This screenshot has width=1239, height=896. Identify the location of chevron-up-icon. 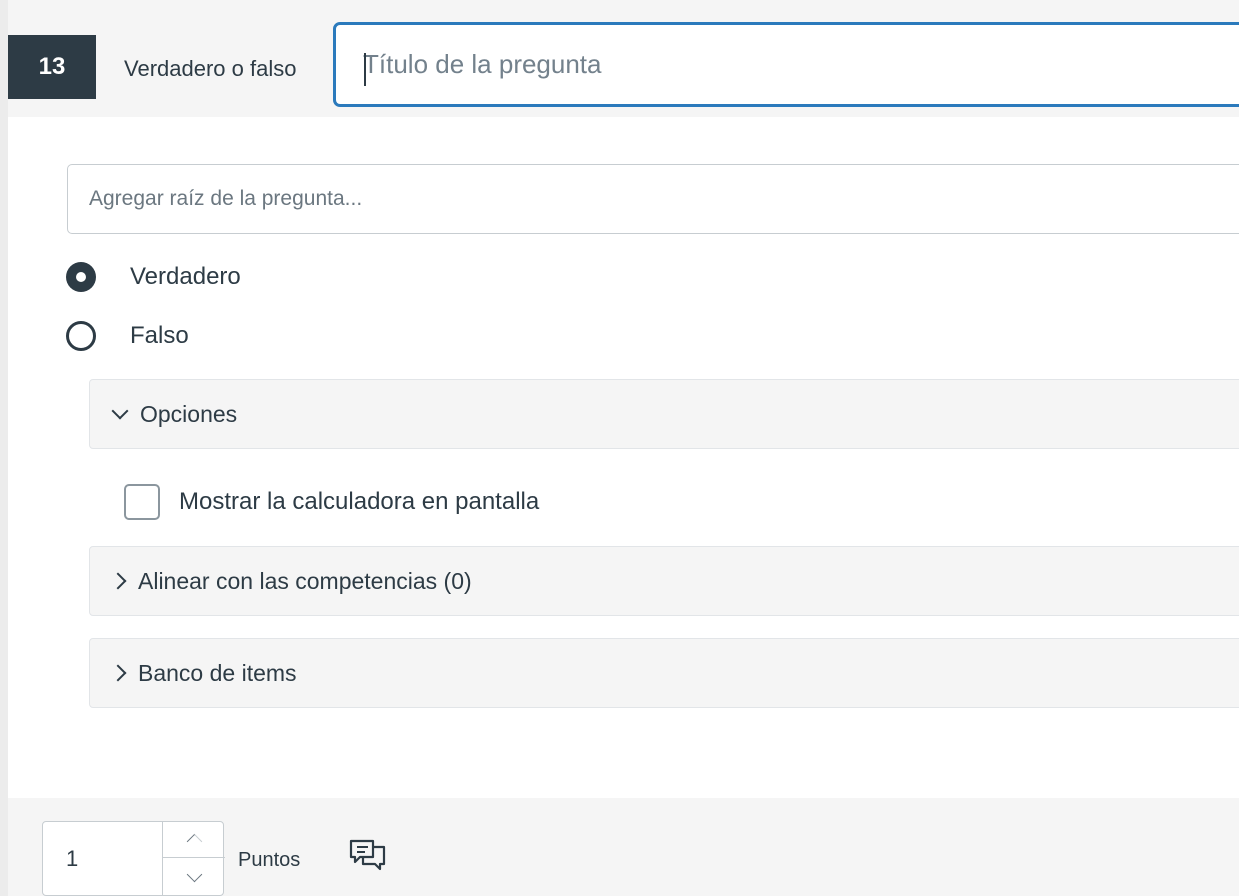
(194, 841).